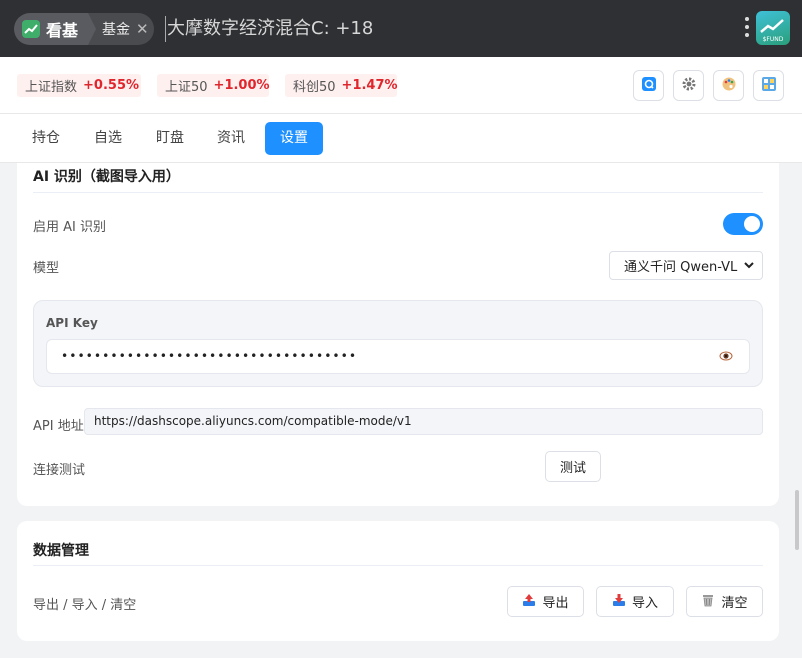 The height and width of the screenshot is (658, 802). Describe the element at coordinates (555, 603) in the screenshot. I see `export-label: 导出` at that location.